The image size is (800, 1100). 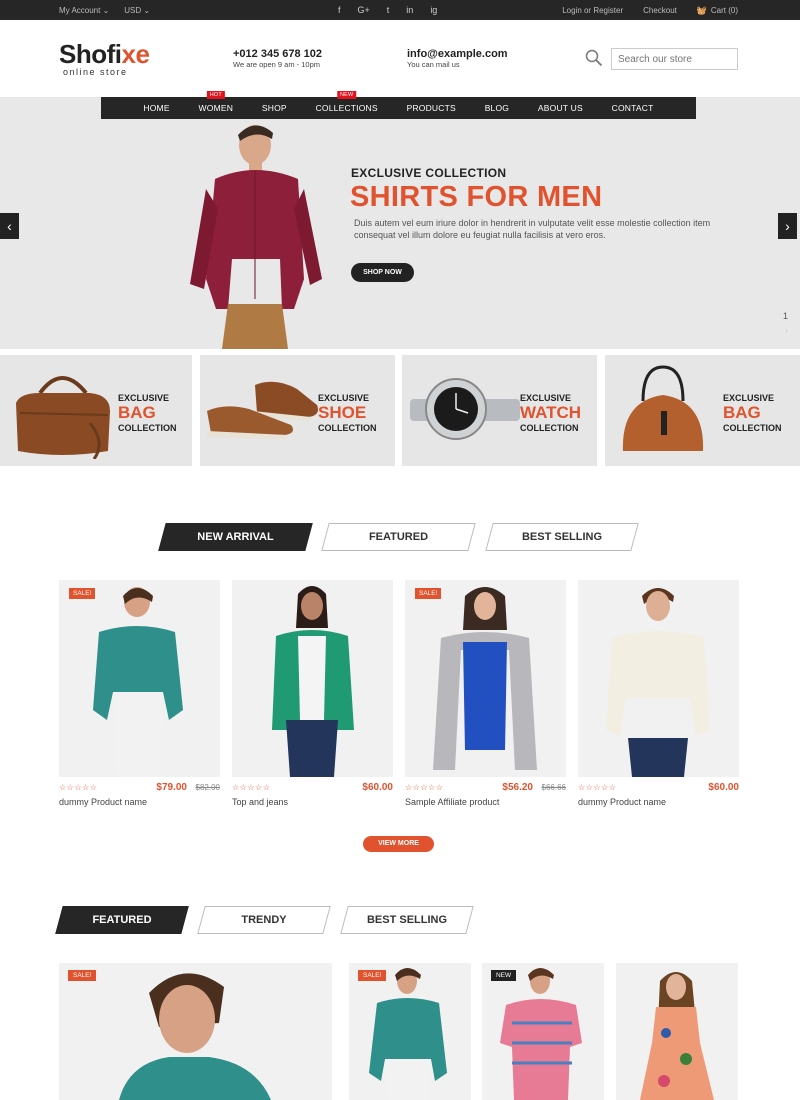 I want to click on linkedin-icon: in, so click(x=409, y=10).